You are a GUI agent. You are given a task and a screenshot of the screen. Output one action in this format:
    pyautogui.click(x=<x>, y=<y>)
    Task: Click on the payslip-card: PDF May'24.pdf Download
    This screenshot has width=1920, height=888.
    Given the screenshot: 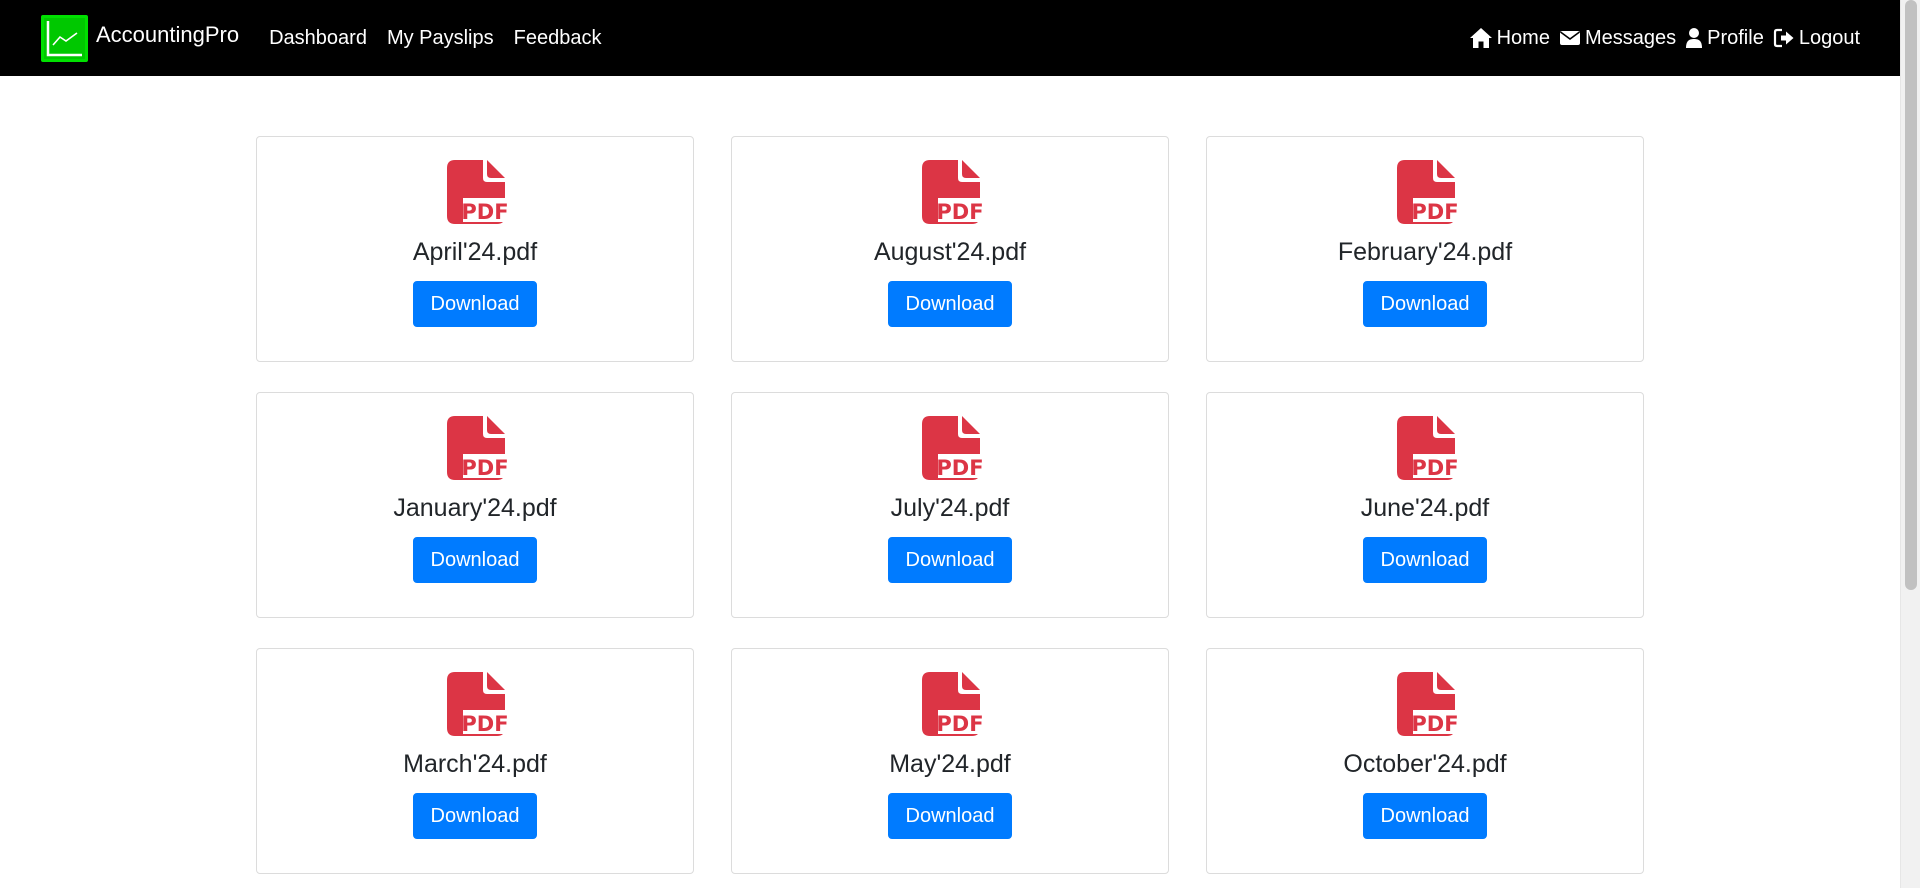 What is the action you would take?
    pyautogui.click(x=950, y=761)
    